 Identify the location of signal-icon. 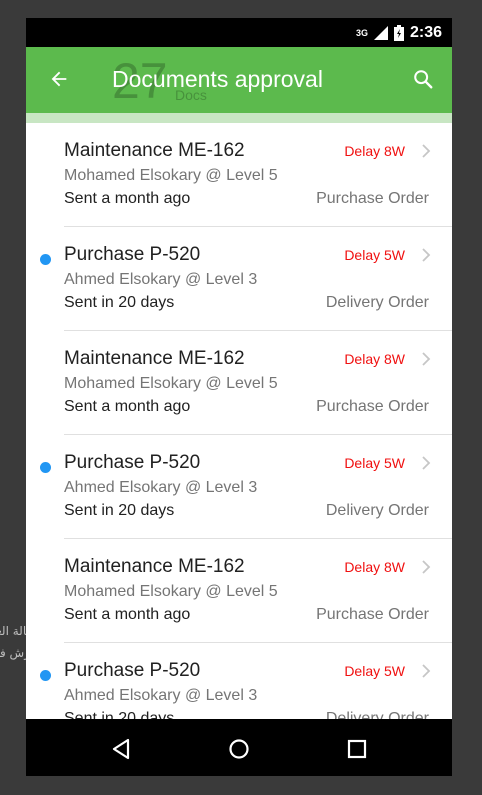
(380, 32).